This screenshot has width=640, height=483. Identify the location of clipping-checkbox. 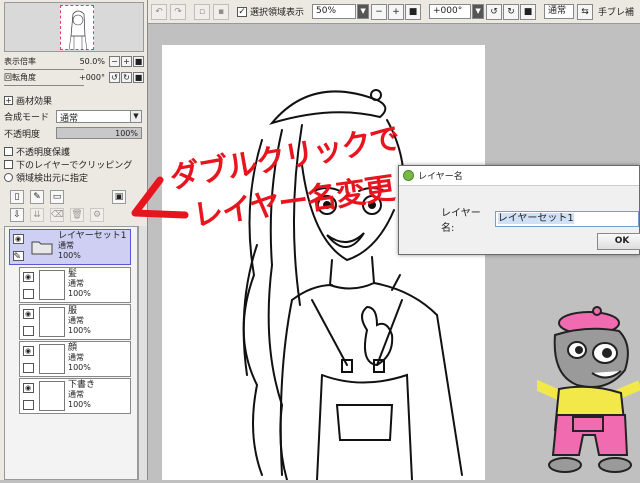
(8, 164).